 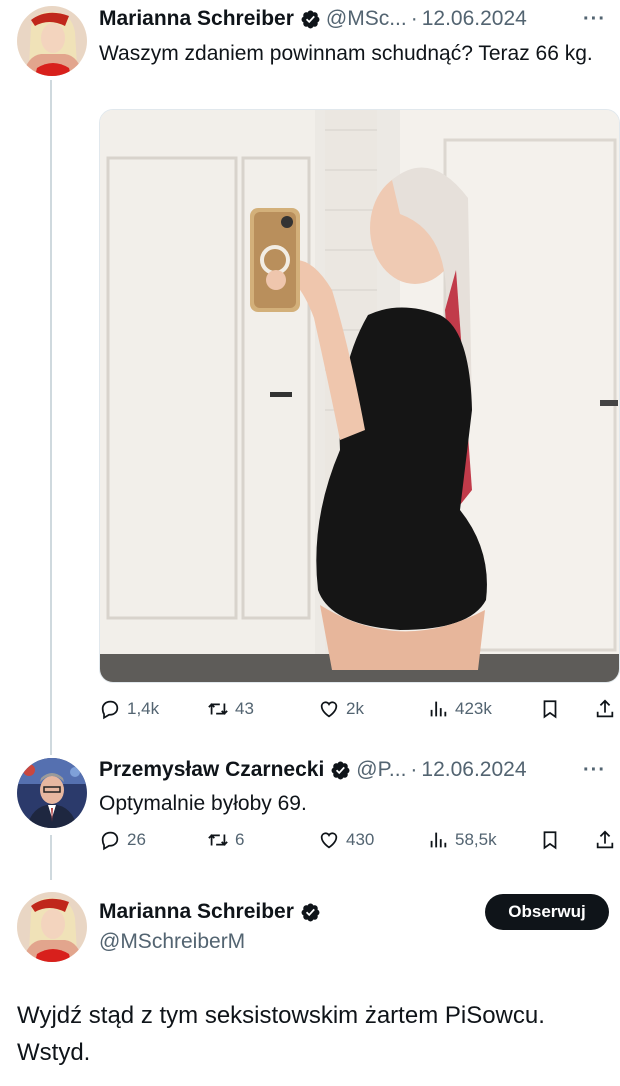 I want to click on like-count: 430, so click(x=360, y=839).